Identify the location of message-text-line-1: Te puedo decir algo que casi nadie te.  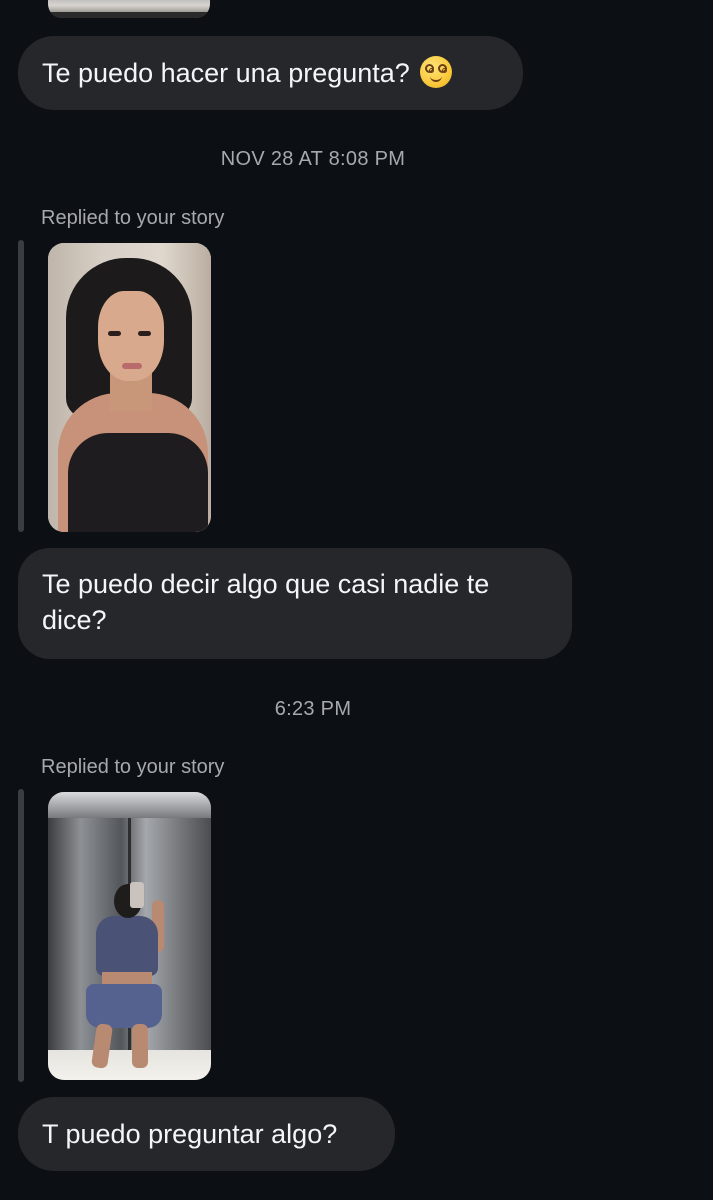
(266, 584).